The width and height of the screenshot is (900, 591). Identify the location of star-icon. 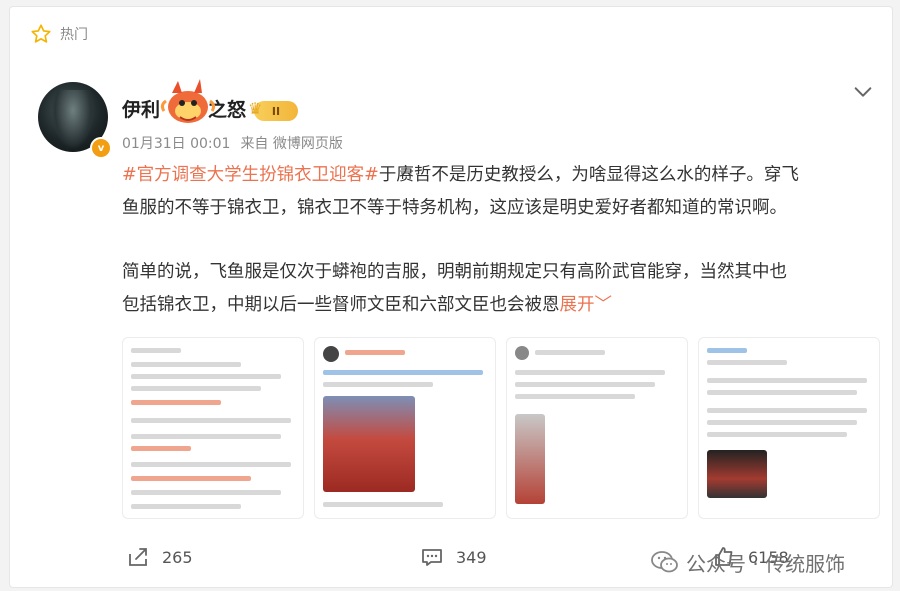
(41, 33).